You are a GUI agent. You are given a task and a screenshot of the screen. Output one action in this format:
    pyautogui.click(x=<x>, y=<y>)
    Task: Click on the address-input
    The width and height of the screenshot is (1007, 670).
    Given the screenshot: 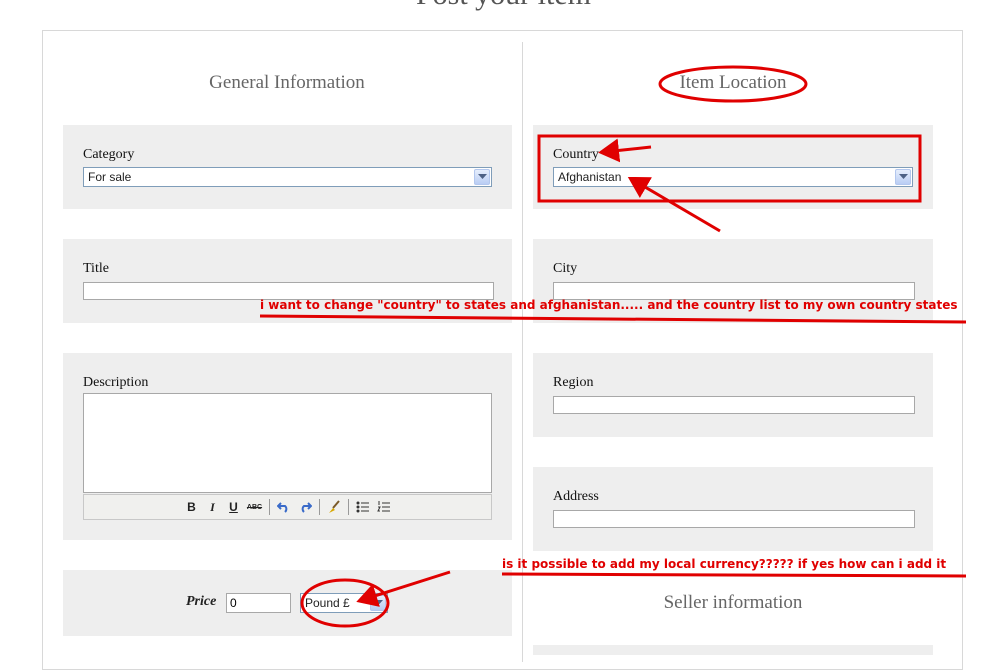 What is the action you would take?
    pyautogui.click(x=734, y=519)
    